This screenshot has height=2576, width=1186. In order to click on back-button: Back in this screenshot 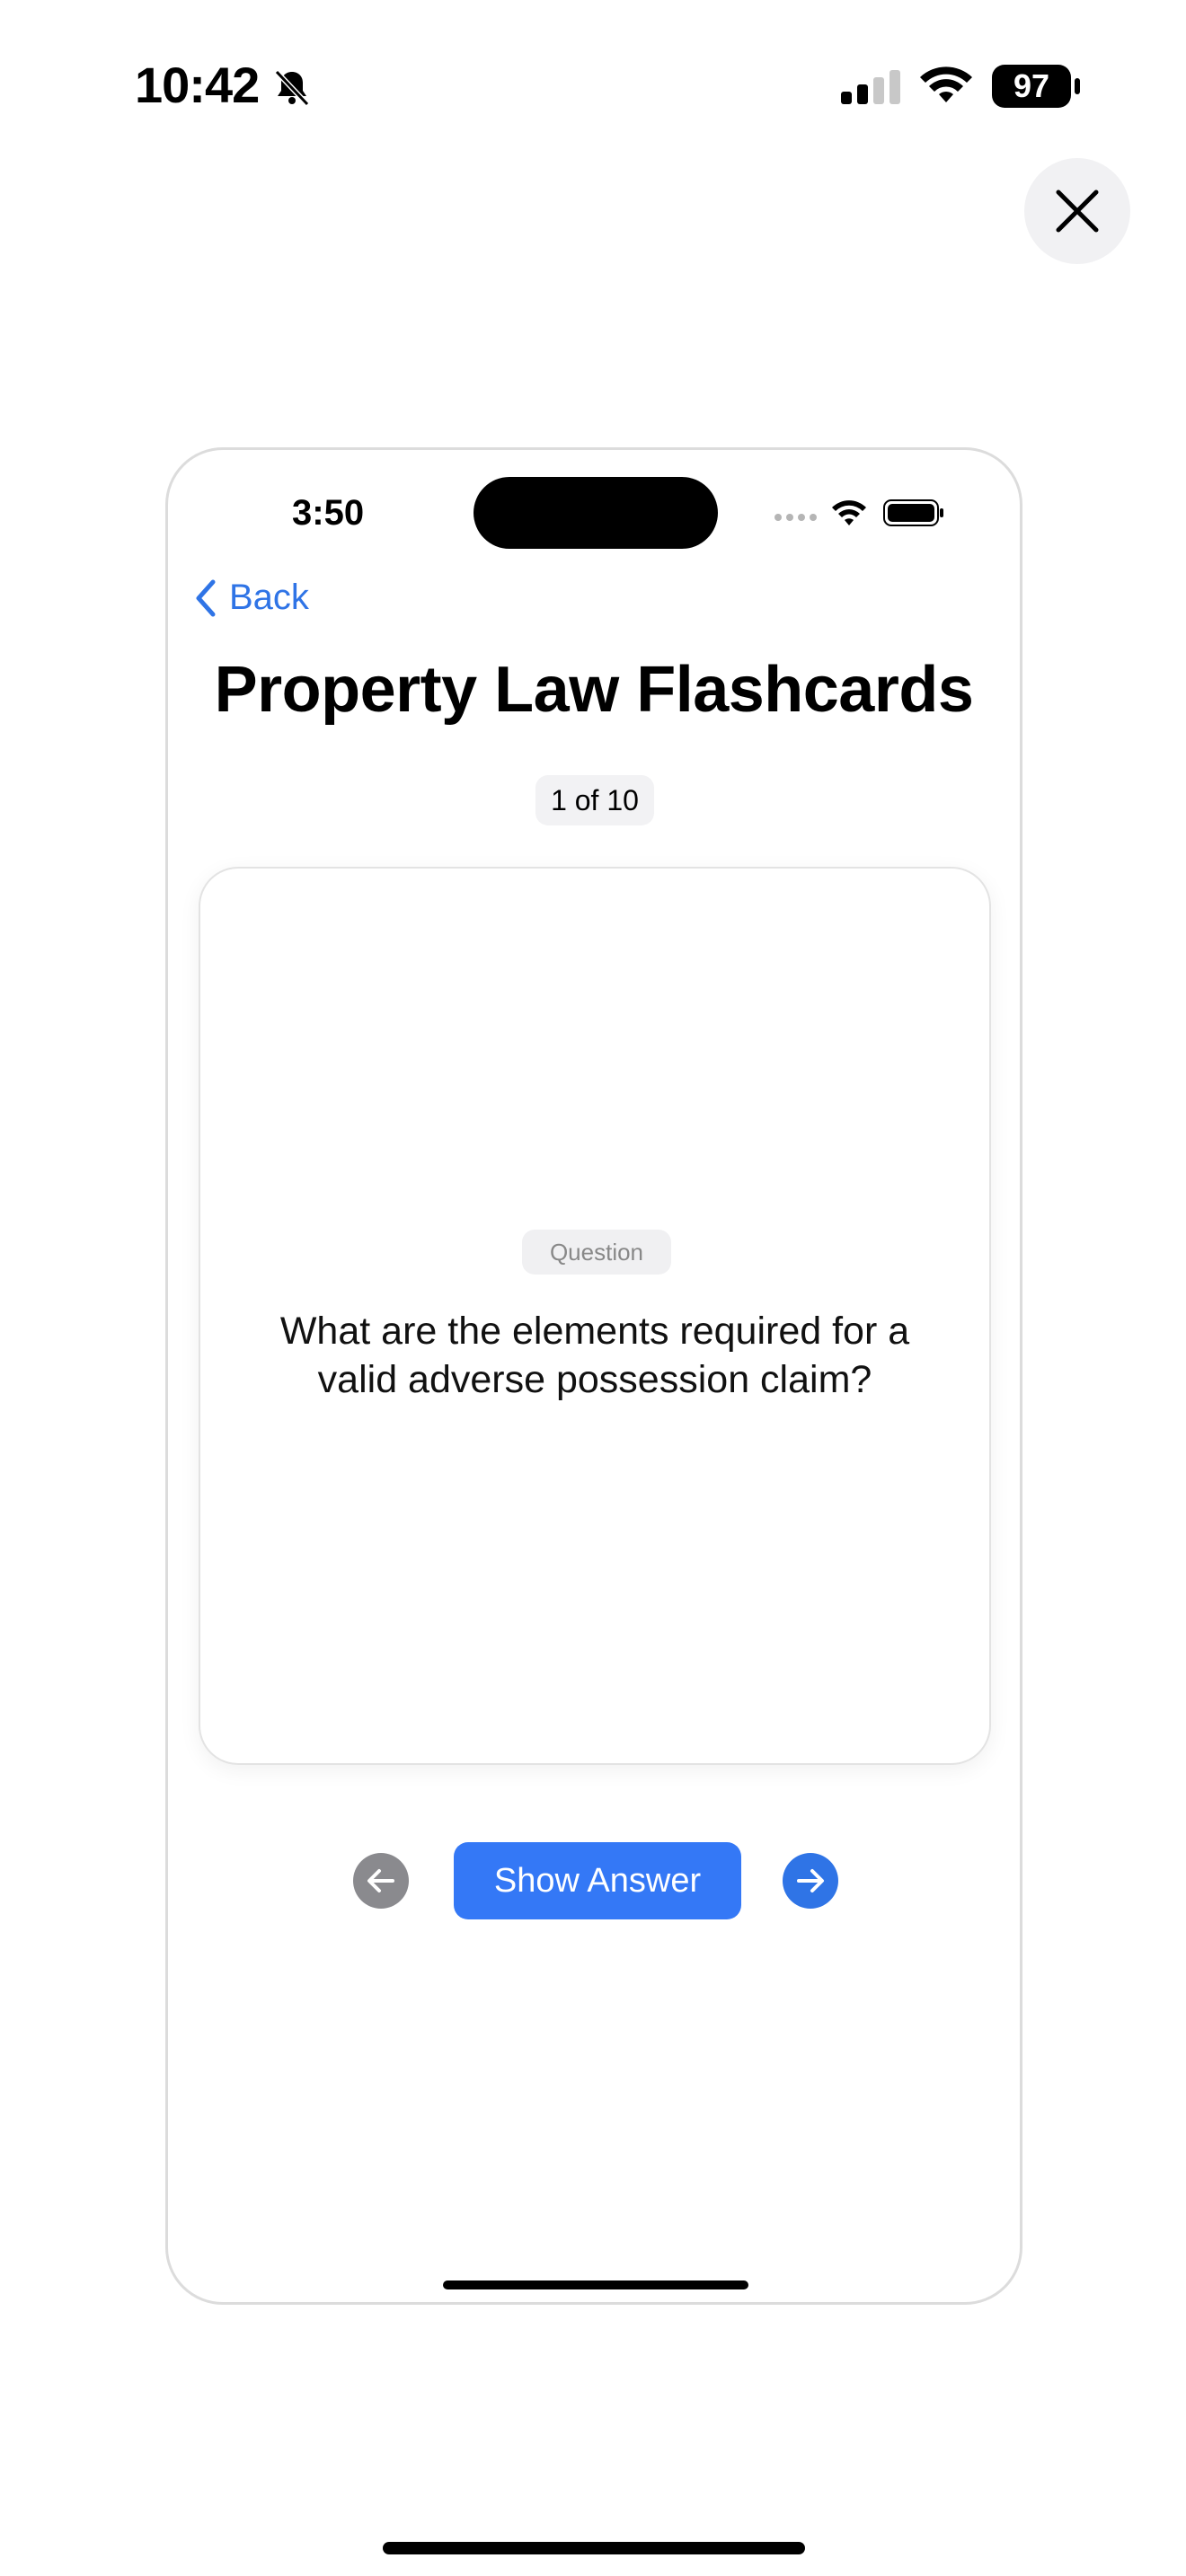, I will do `click(251, 598)`.